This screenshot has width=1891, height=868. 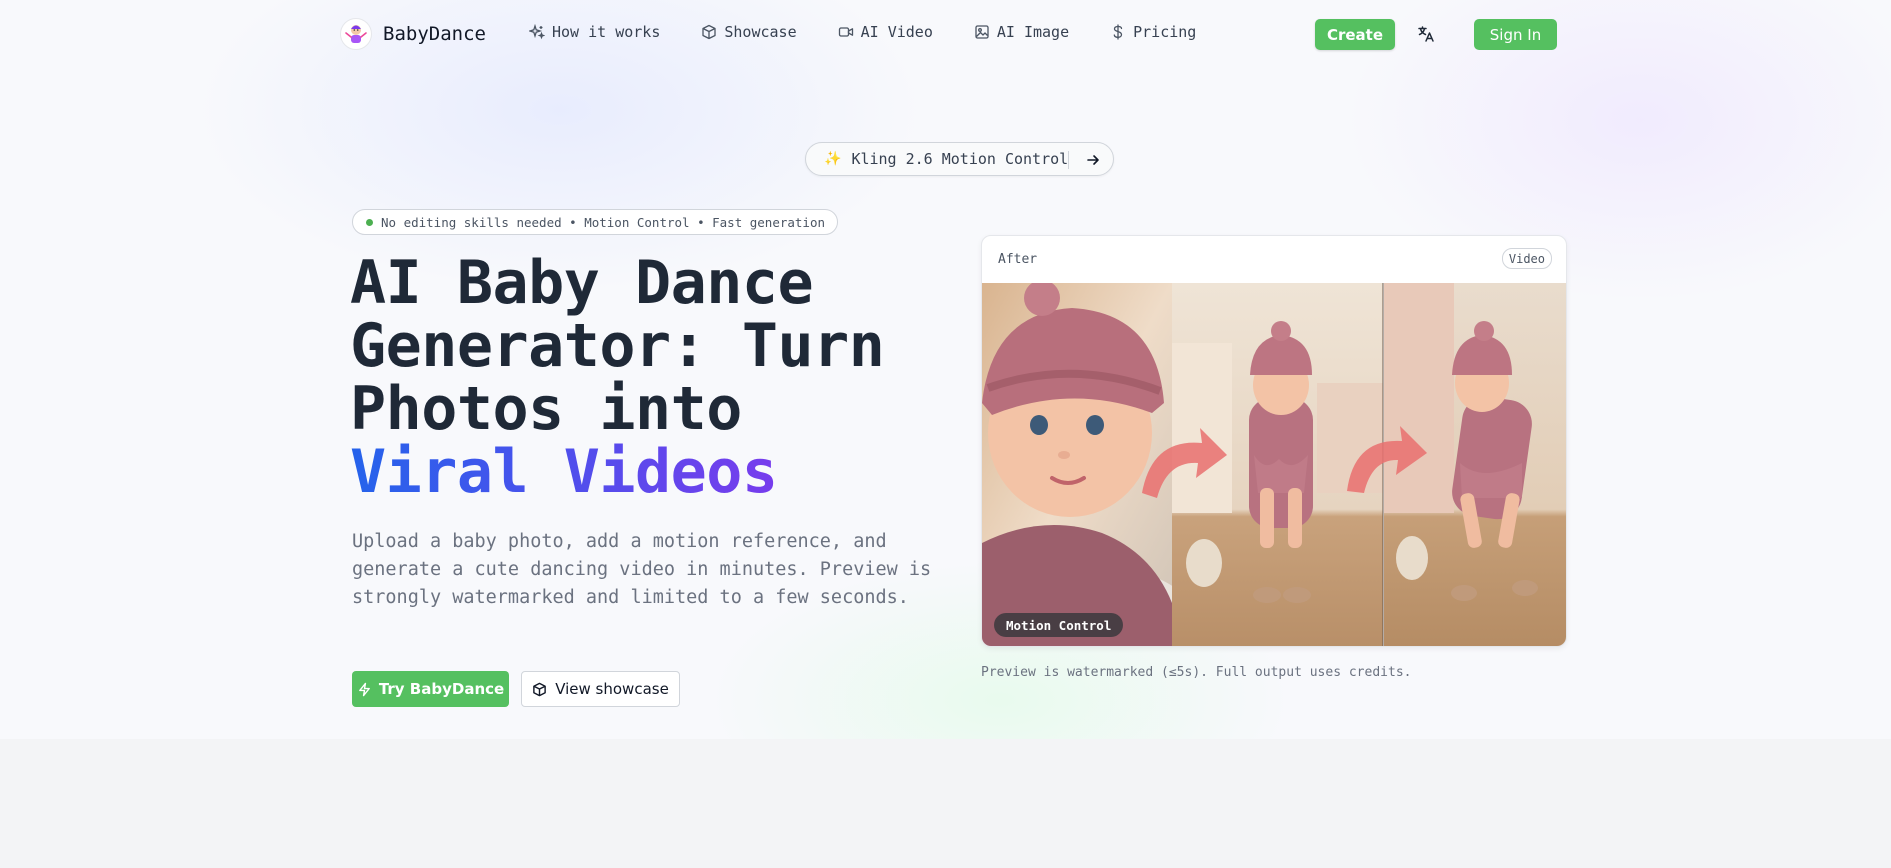 What do you see at coordinates (833, 159) in the screenshot?
I see `sparkle-icon: ✨` at bounding box center [833, 159].